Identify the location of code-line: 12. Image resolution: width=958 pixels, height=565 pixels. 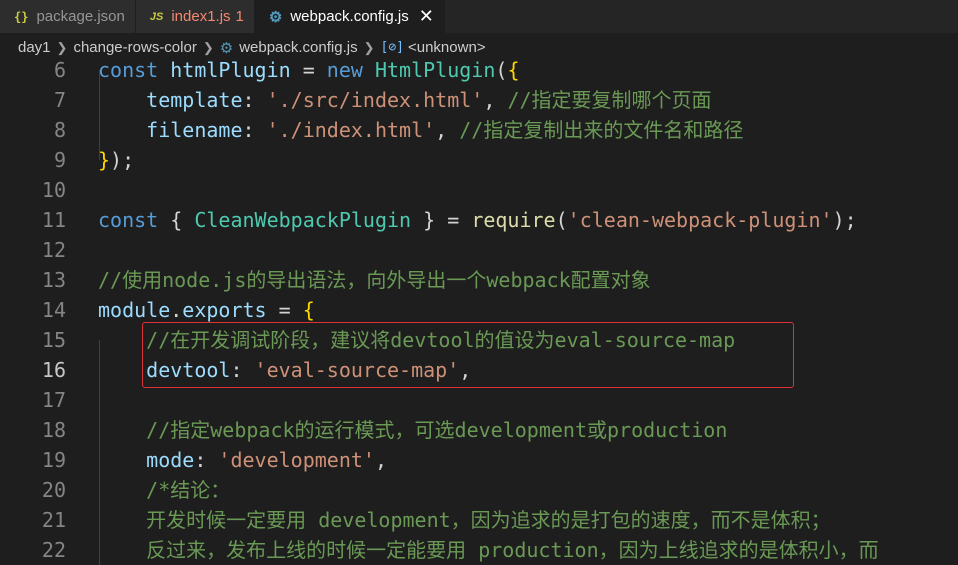
(479, 250).